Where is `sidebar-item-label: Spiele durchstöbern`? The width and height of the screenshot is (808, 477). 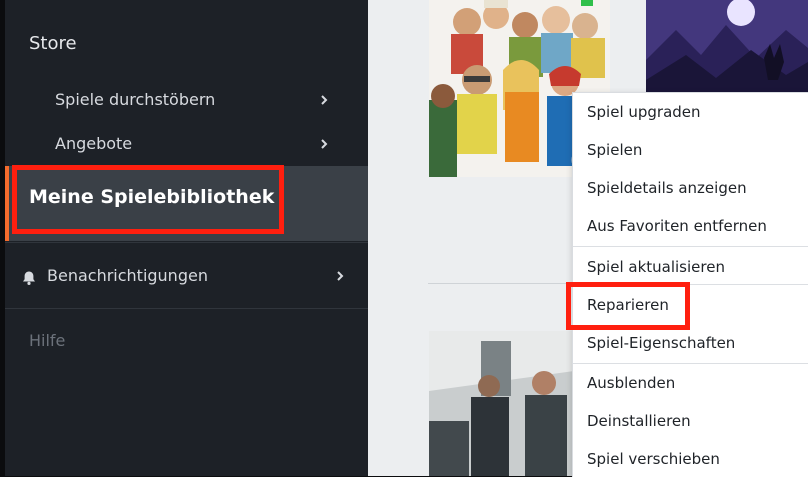 sidebar-item-label: Spiele durchstöbern is located at coordinates (135, 99).